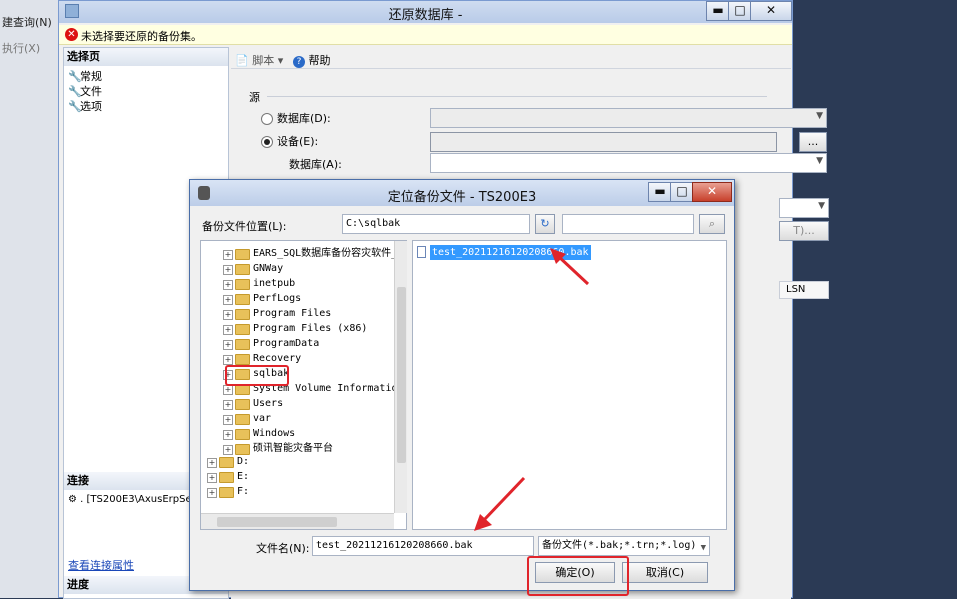  Describe the element at coordinates (573, 270) in the screenshot. I see `annotation-arrow-file` at that location.